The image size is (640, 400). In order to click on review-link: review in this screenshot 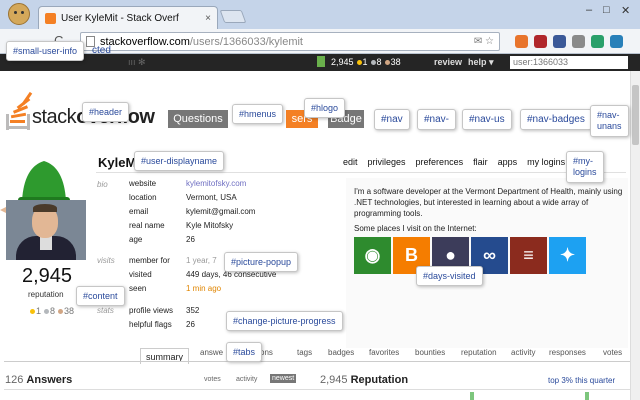, I will do `click(448, 62)`.